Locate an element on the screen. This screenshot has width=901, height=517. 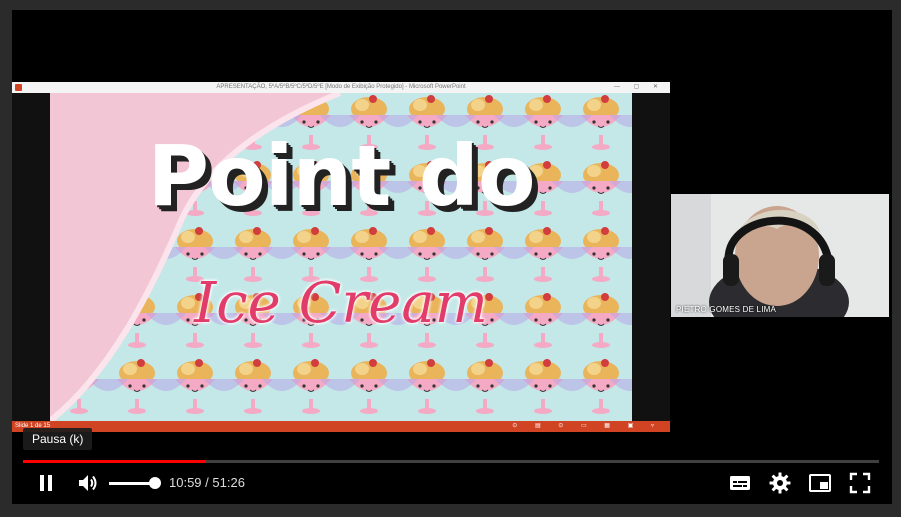
slide-subtitle: Ice Cream is located at coordinates (341, 303).